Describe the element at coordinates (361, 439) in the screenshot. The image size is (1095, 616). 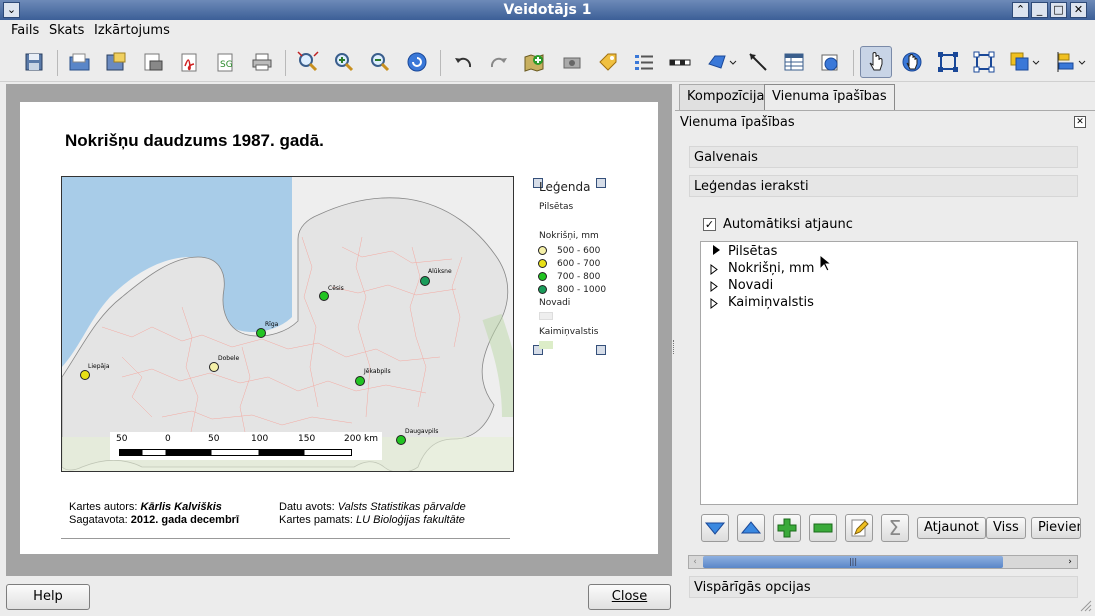
I see `scalebar-label: 200 km` at that location.